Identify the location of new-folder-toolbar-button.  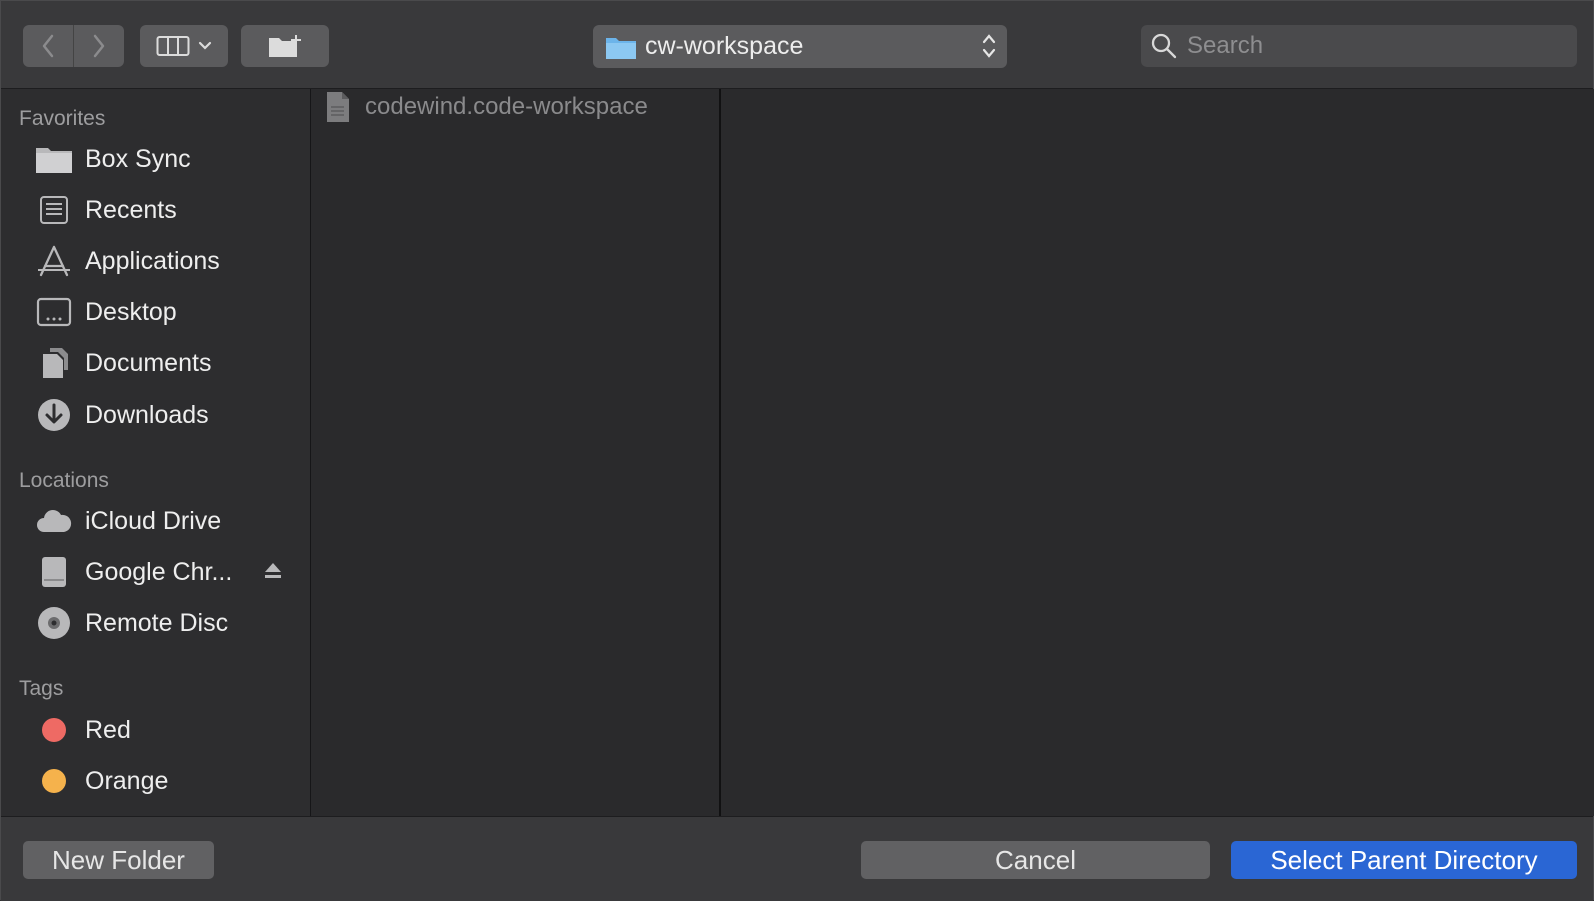
(285, 46).